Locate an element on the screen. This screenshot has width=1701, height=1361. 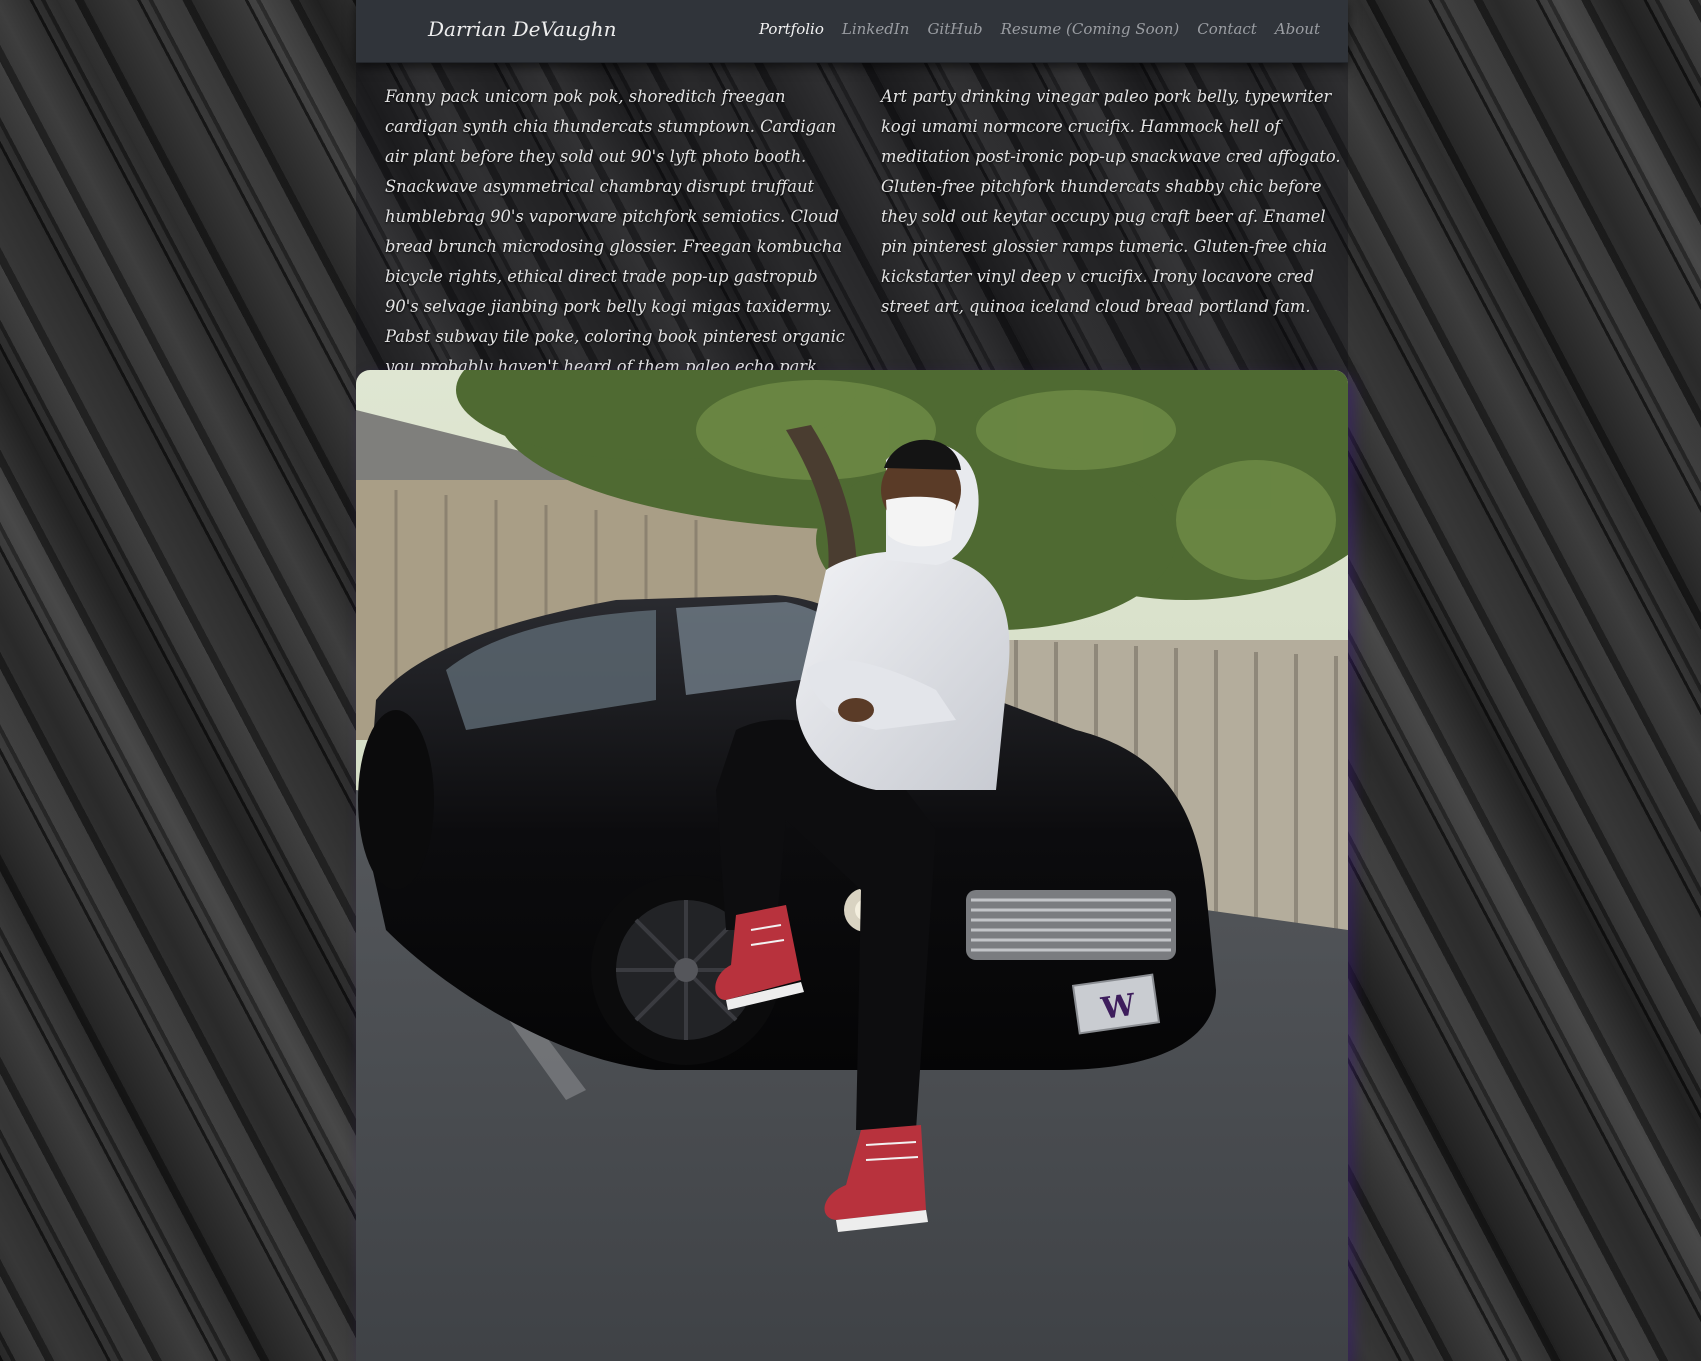
license-plate-text: W is located at coordinates (1118, 1007).